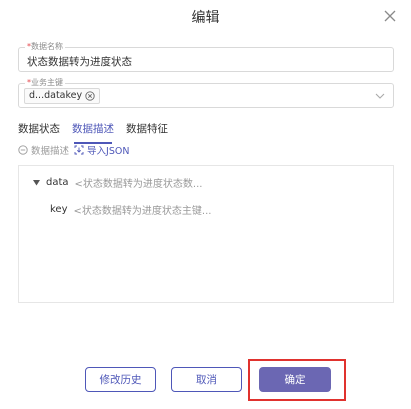  I want to click on data-name-field: *数据名称 状态数据转为进度状态, so click(206, 56).